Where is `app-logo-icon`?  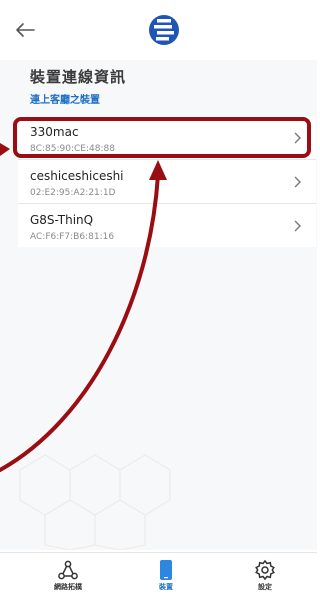
app-logo-icon is located at coordinates (164, 30).